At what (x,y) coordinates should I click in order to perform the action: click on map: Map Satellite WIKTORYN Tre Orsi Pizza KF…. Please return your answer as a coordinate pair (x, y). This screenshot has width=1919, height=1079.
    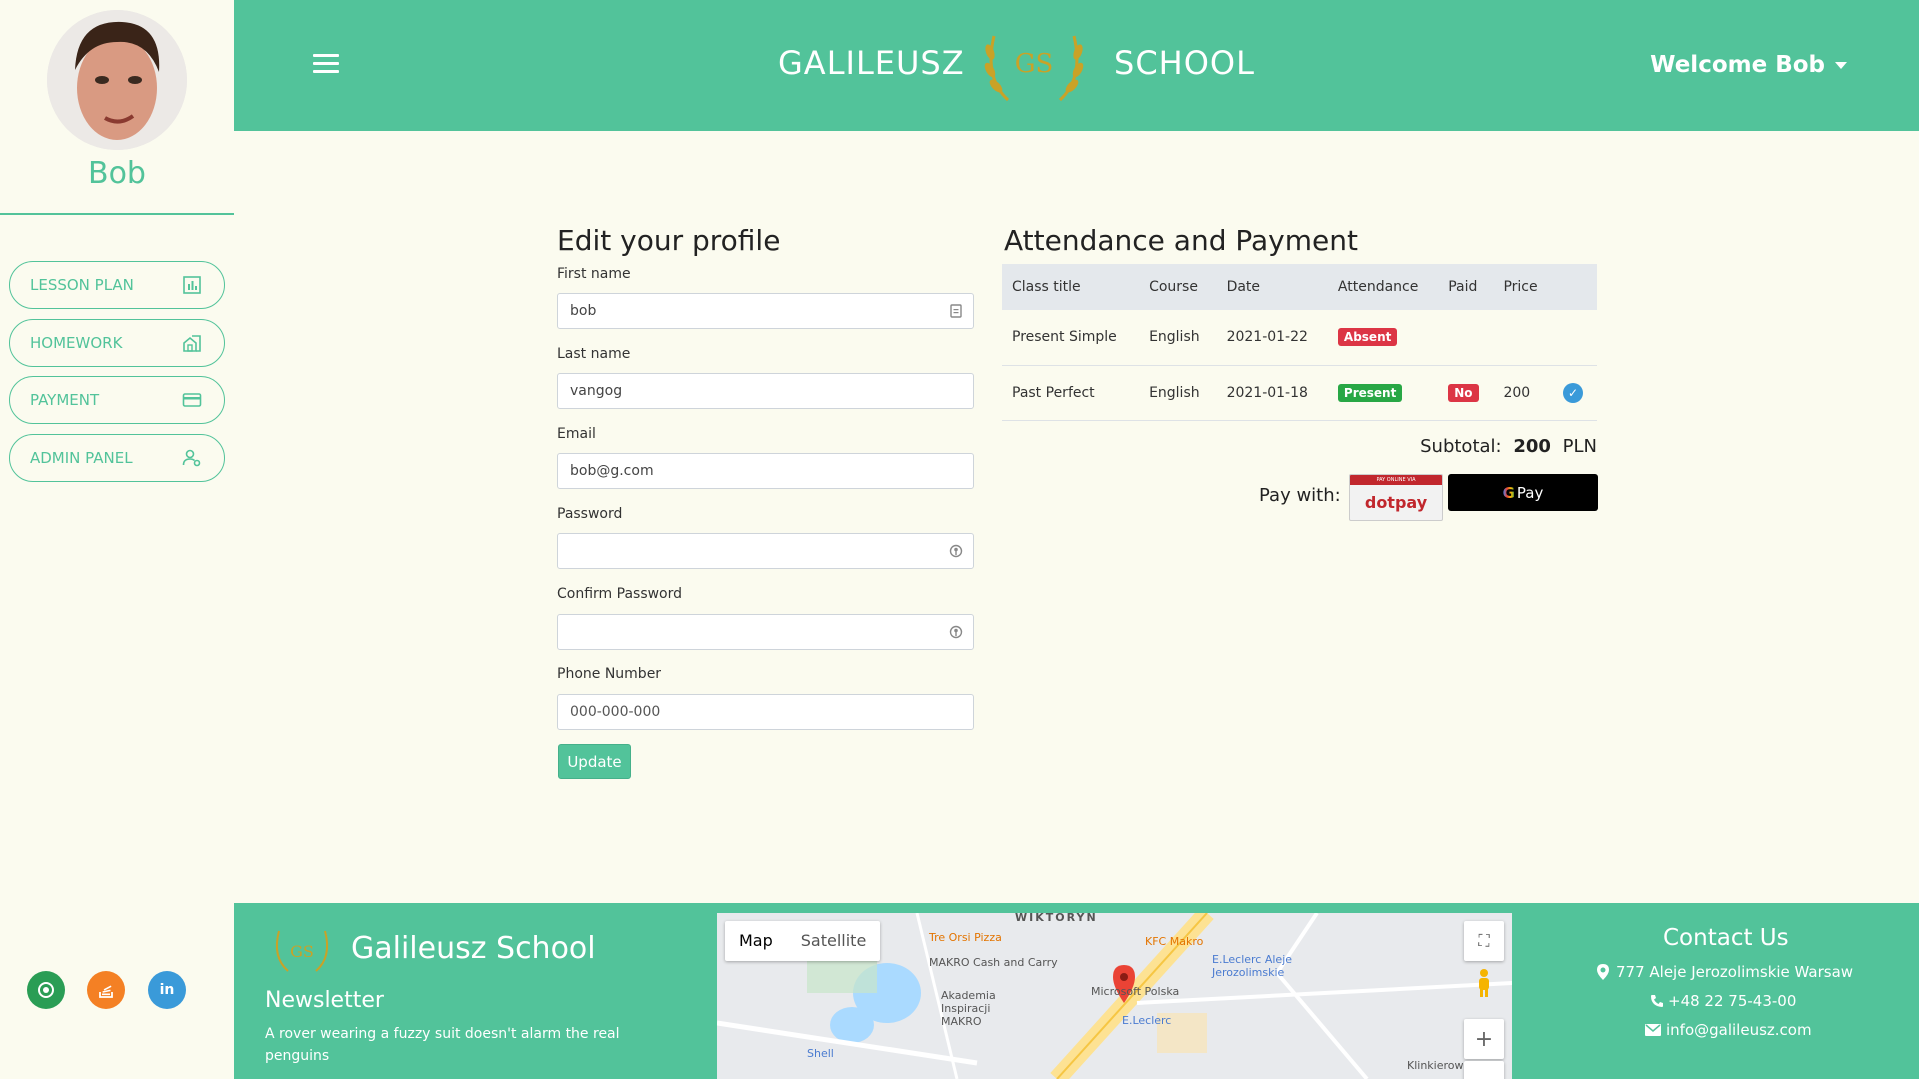
    Looking at the image, I should click on (1114, 996).